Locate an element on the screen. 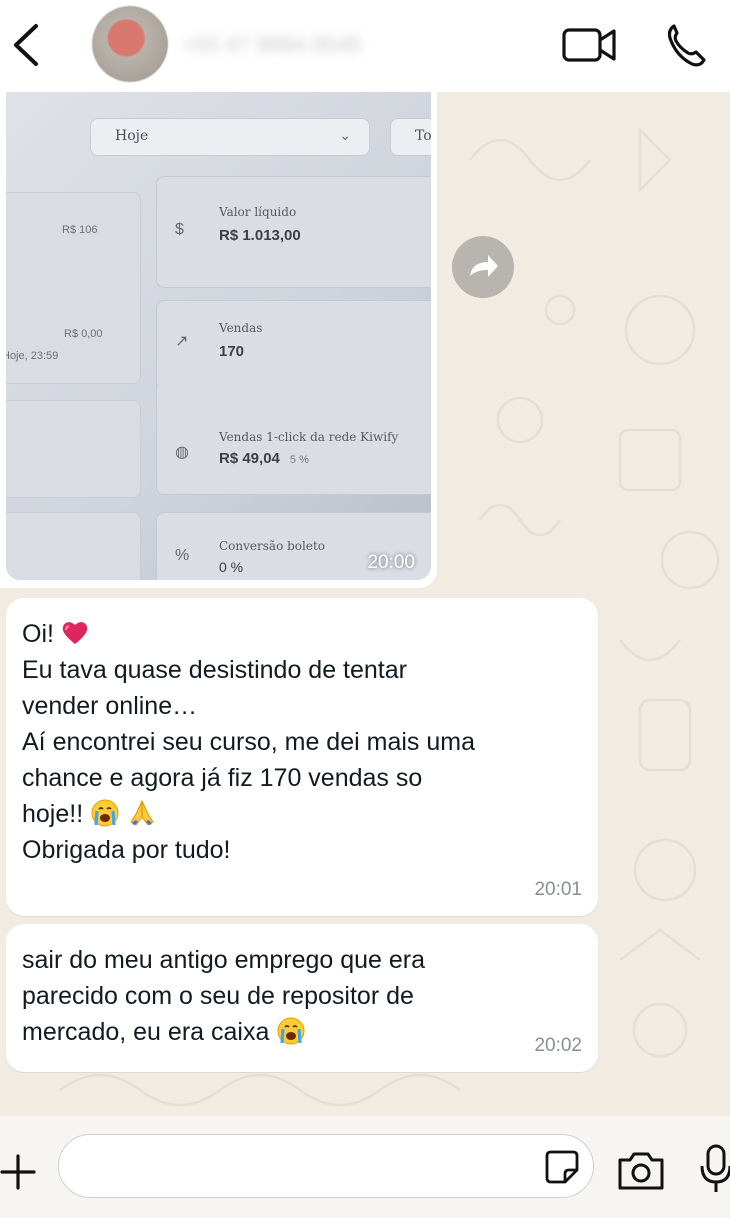 The height and width of the screenshot is (1218, 730). photo-dropdown-label: Hoje is located at coordinates (132, 136).